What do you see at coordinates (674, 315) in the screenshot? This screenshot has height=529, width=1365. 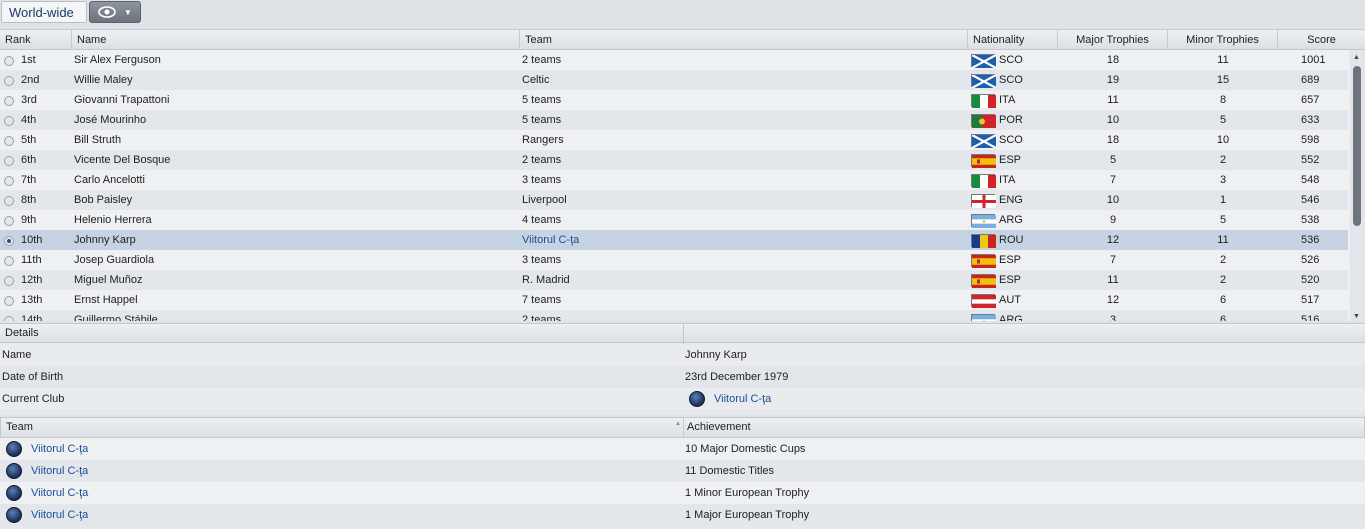 I see `table-row: 14th Guillermo Stábile 2 teams ARG 3 6 516` at bounding box center [674, 315].